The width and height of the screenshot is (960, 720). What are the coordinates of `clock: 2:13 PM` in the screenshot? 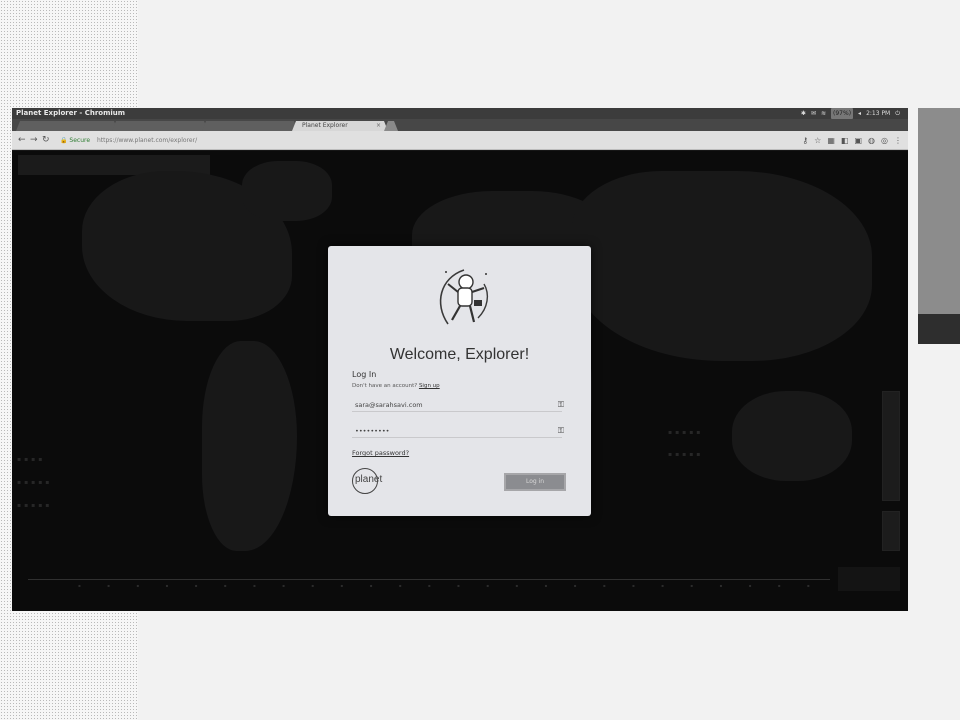 It's located at (878, 113).